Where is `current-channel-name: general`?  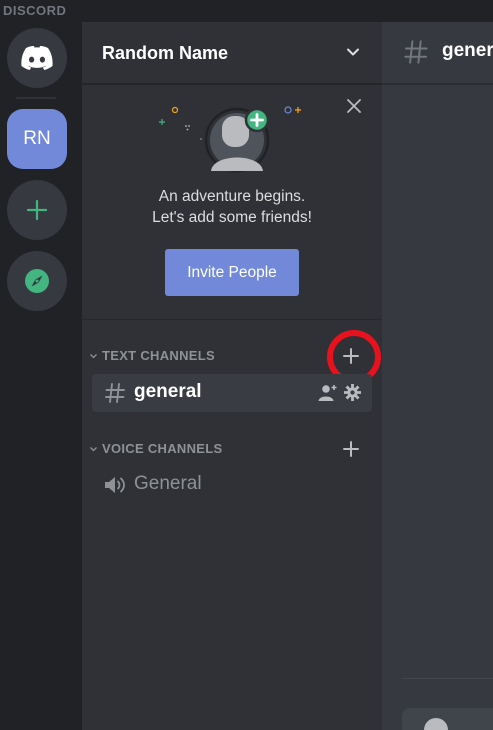
current-channel-name: general is located at coordinates (467, 50).